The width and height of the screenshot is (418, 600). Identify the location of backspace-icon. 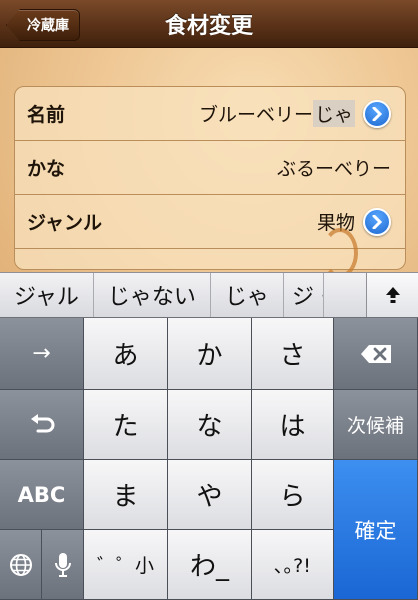
(375, 353).